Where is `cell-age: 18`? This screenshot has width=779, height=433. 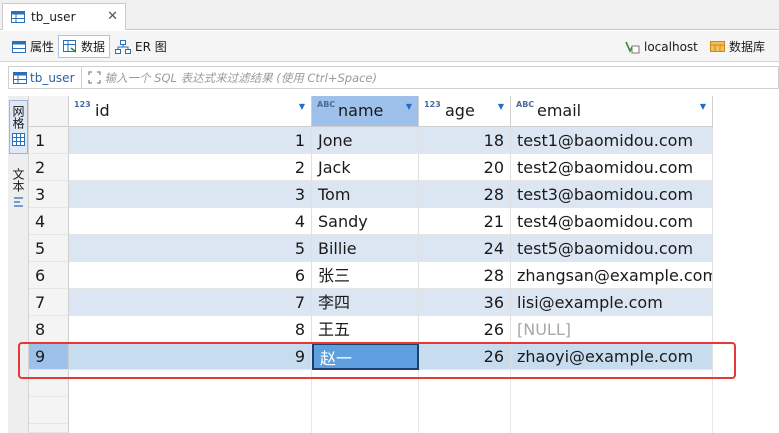 cell-age: 18 is located at coordinates (465, 140).